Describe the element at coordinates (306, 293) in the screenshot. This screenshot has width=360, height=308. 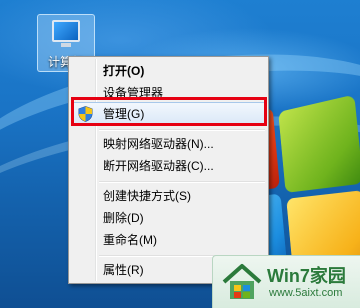
I see `watermark-url: www.5aixt.com` at that location.